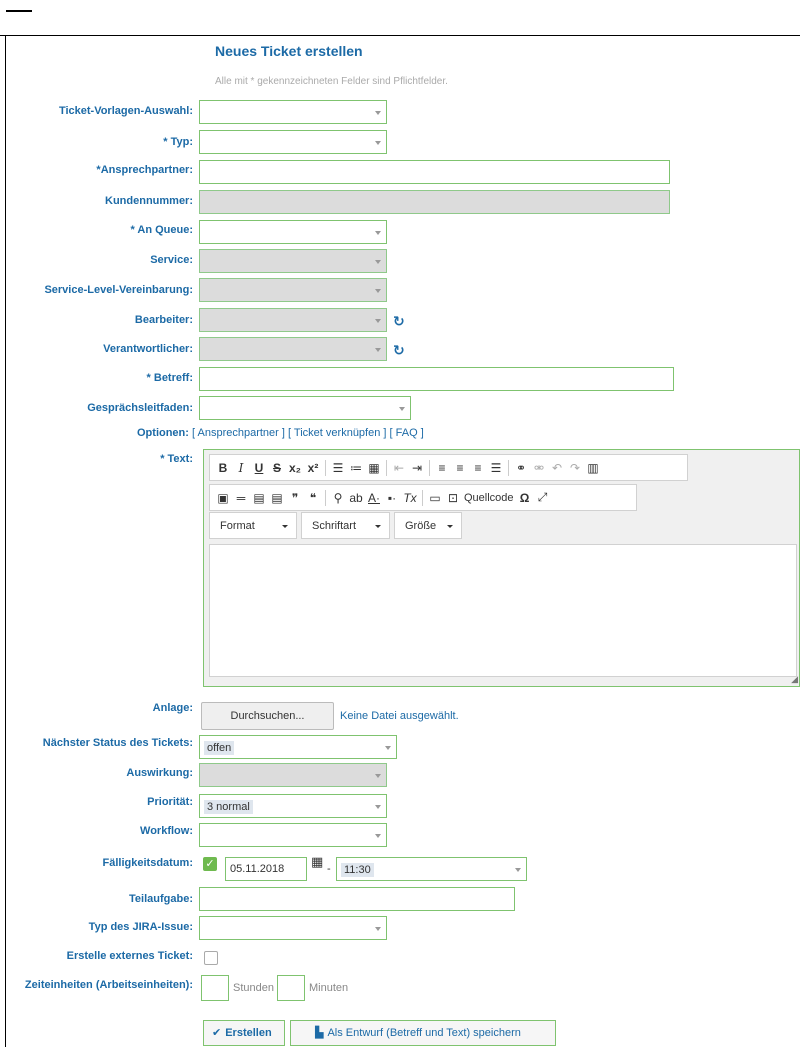 This screenshot has height=1047, width=800. I want to click on size-combo: Größe, so click(428, 525).